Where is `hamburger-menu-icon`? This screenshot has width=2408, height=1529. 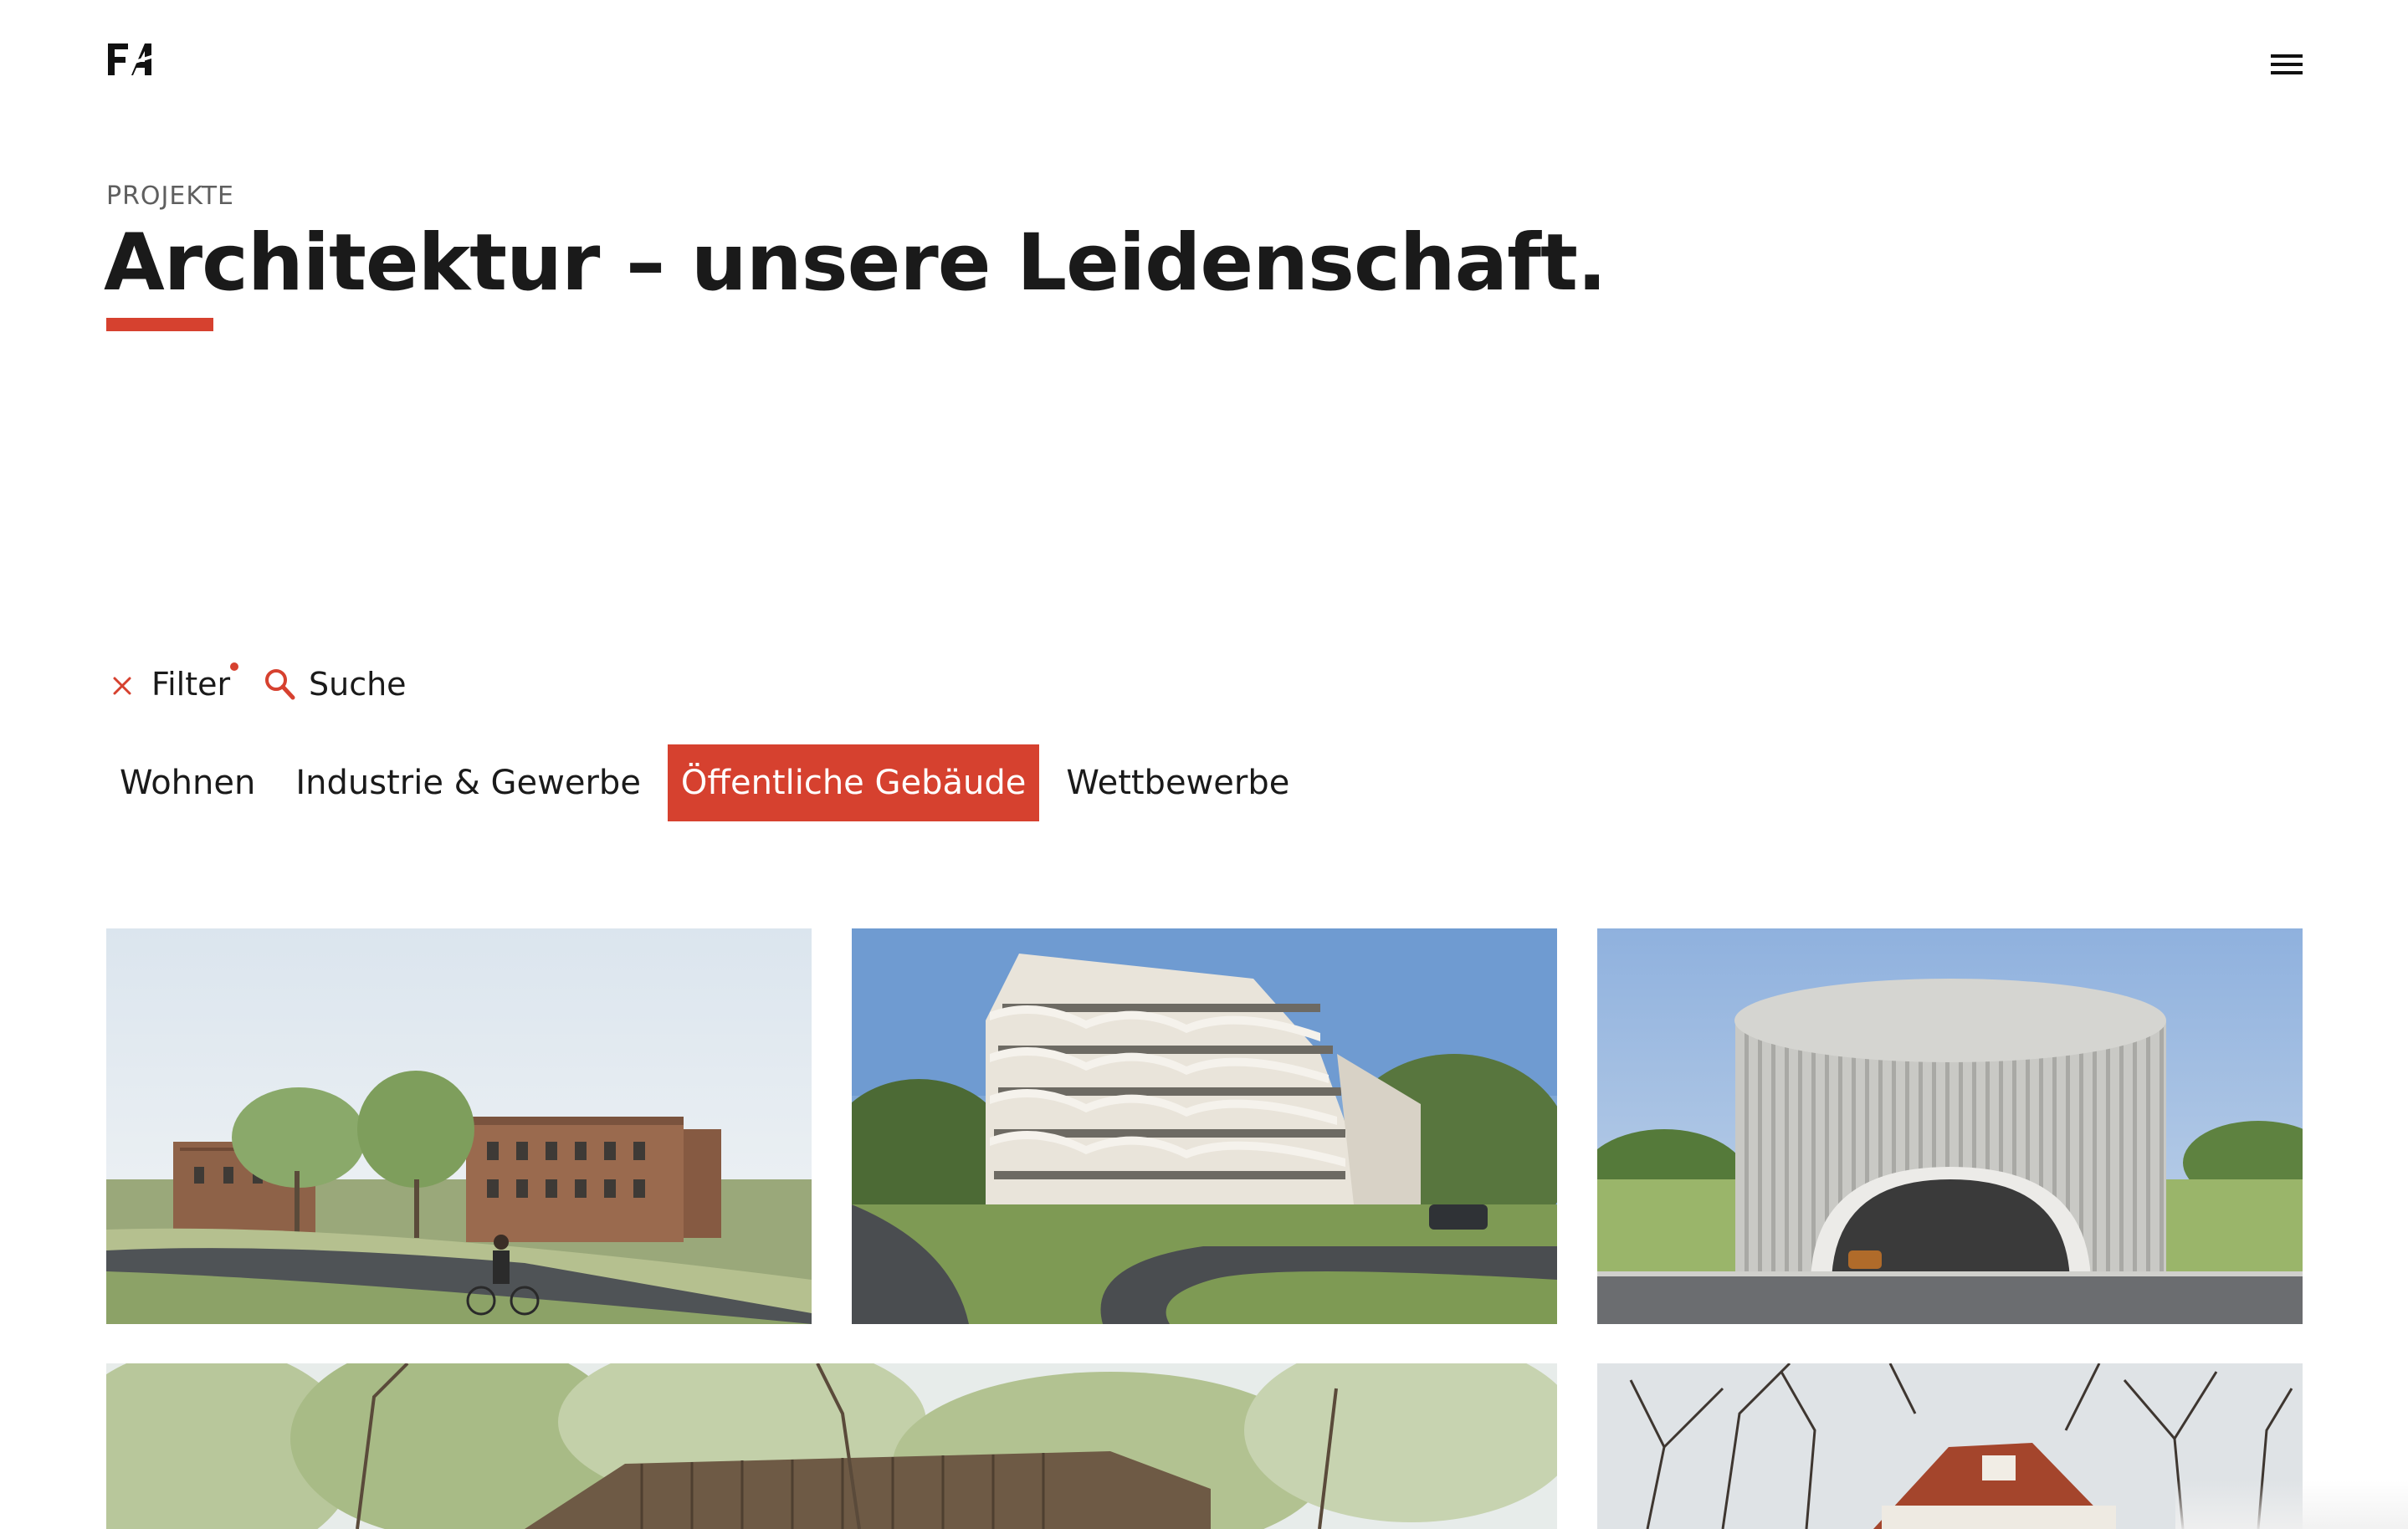
hamburger-menu-icon is located at coordinates (2286, 64).